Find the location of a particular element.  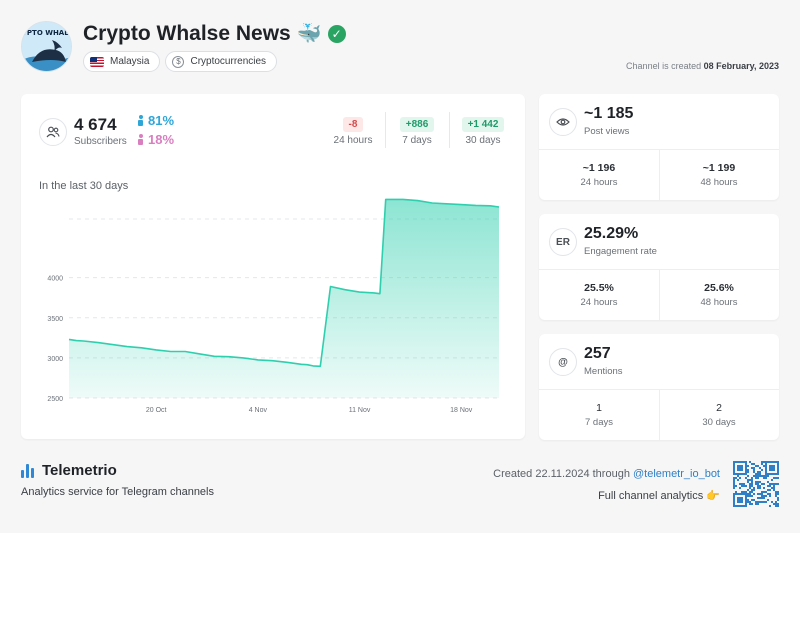

channel-created-date: Channel is created 08 February, 2023 is located at coordinates (702, 66).